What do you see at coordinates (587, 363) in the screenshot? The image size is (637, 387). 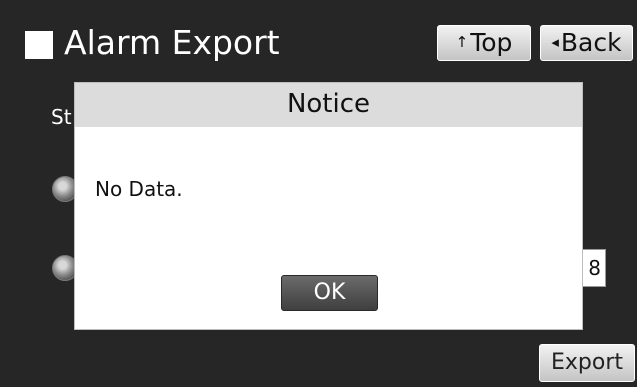 I see `export-button: Export` at bounding box center [587, 363].